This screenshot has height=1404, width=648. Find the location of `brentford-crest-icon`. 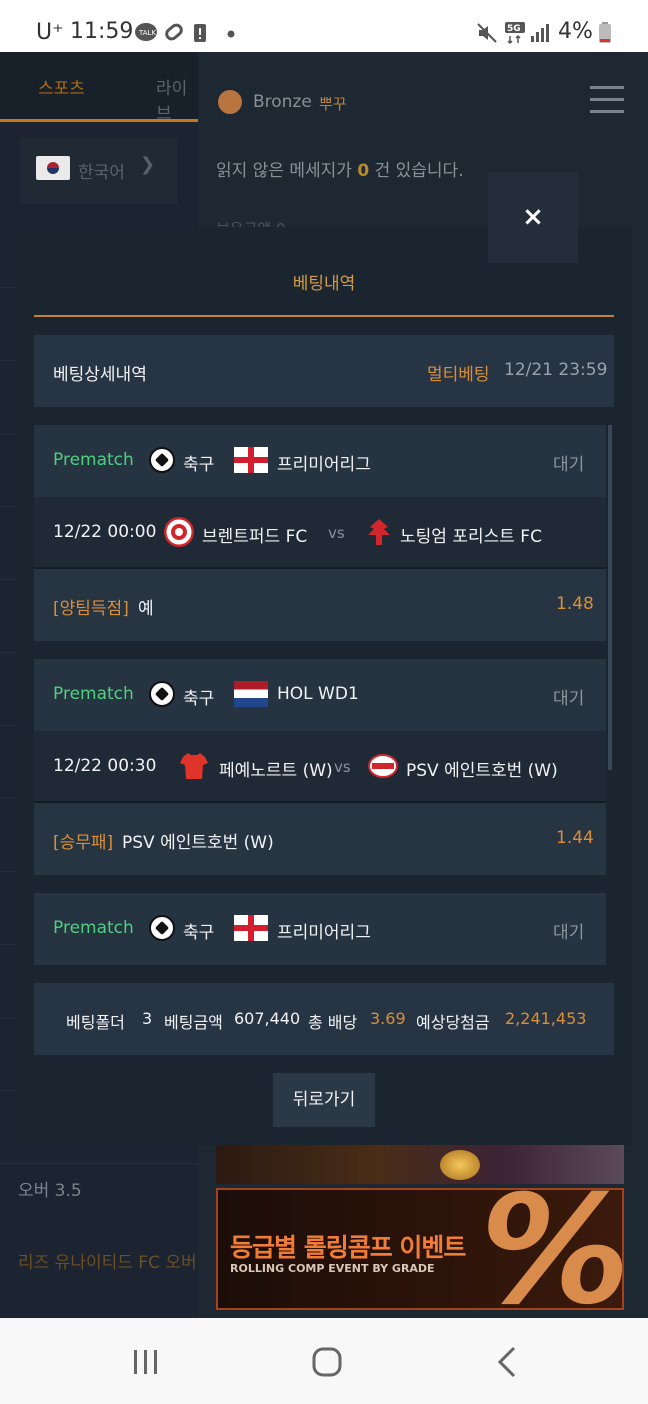

brentford-crest-icon is located at coordinates (179, 532).